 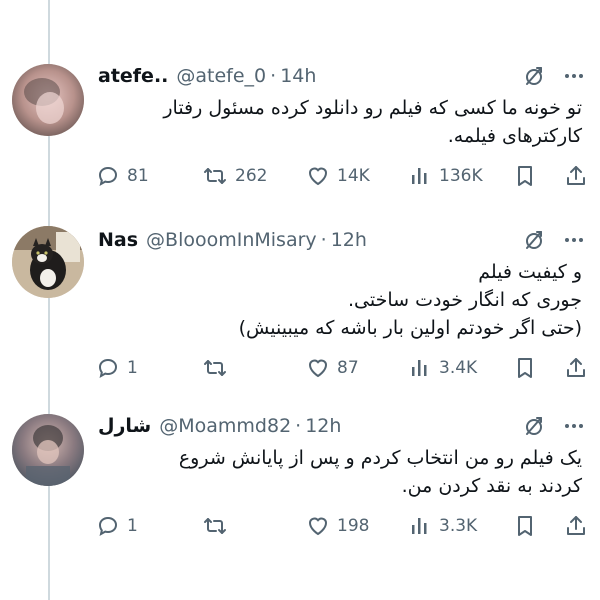 I want to click on reply-button: 81, so click(x=122, y=176).